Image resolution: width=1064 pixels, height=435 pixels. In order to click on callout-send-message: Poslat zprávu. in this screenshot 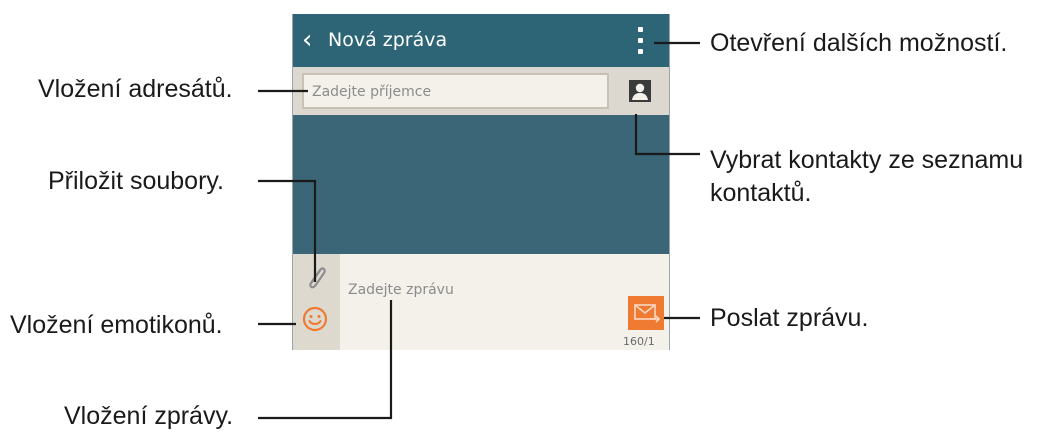, I will do `click(789, 318)`.